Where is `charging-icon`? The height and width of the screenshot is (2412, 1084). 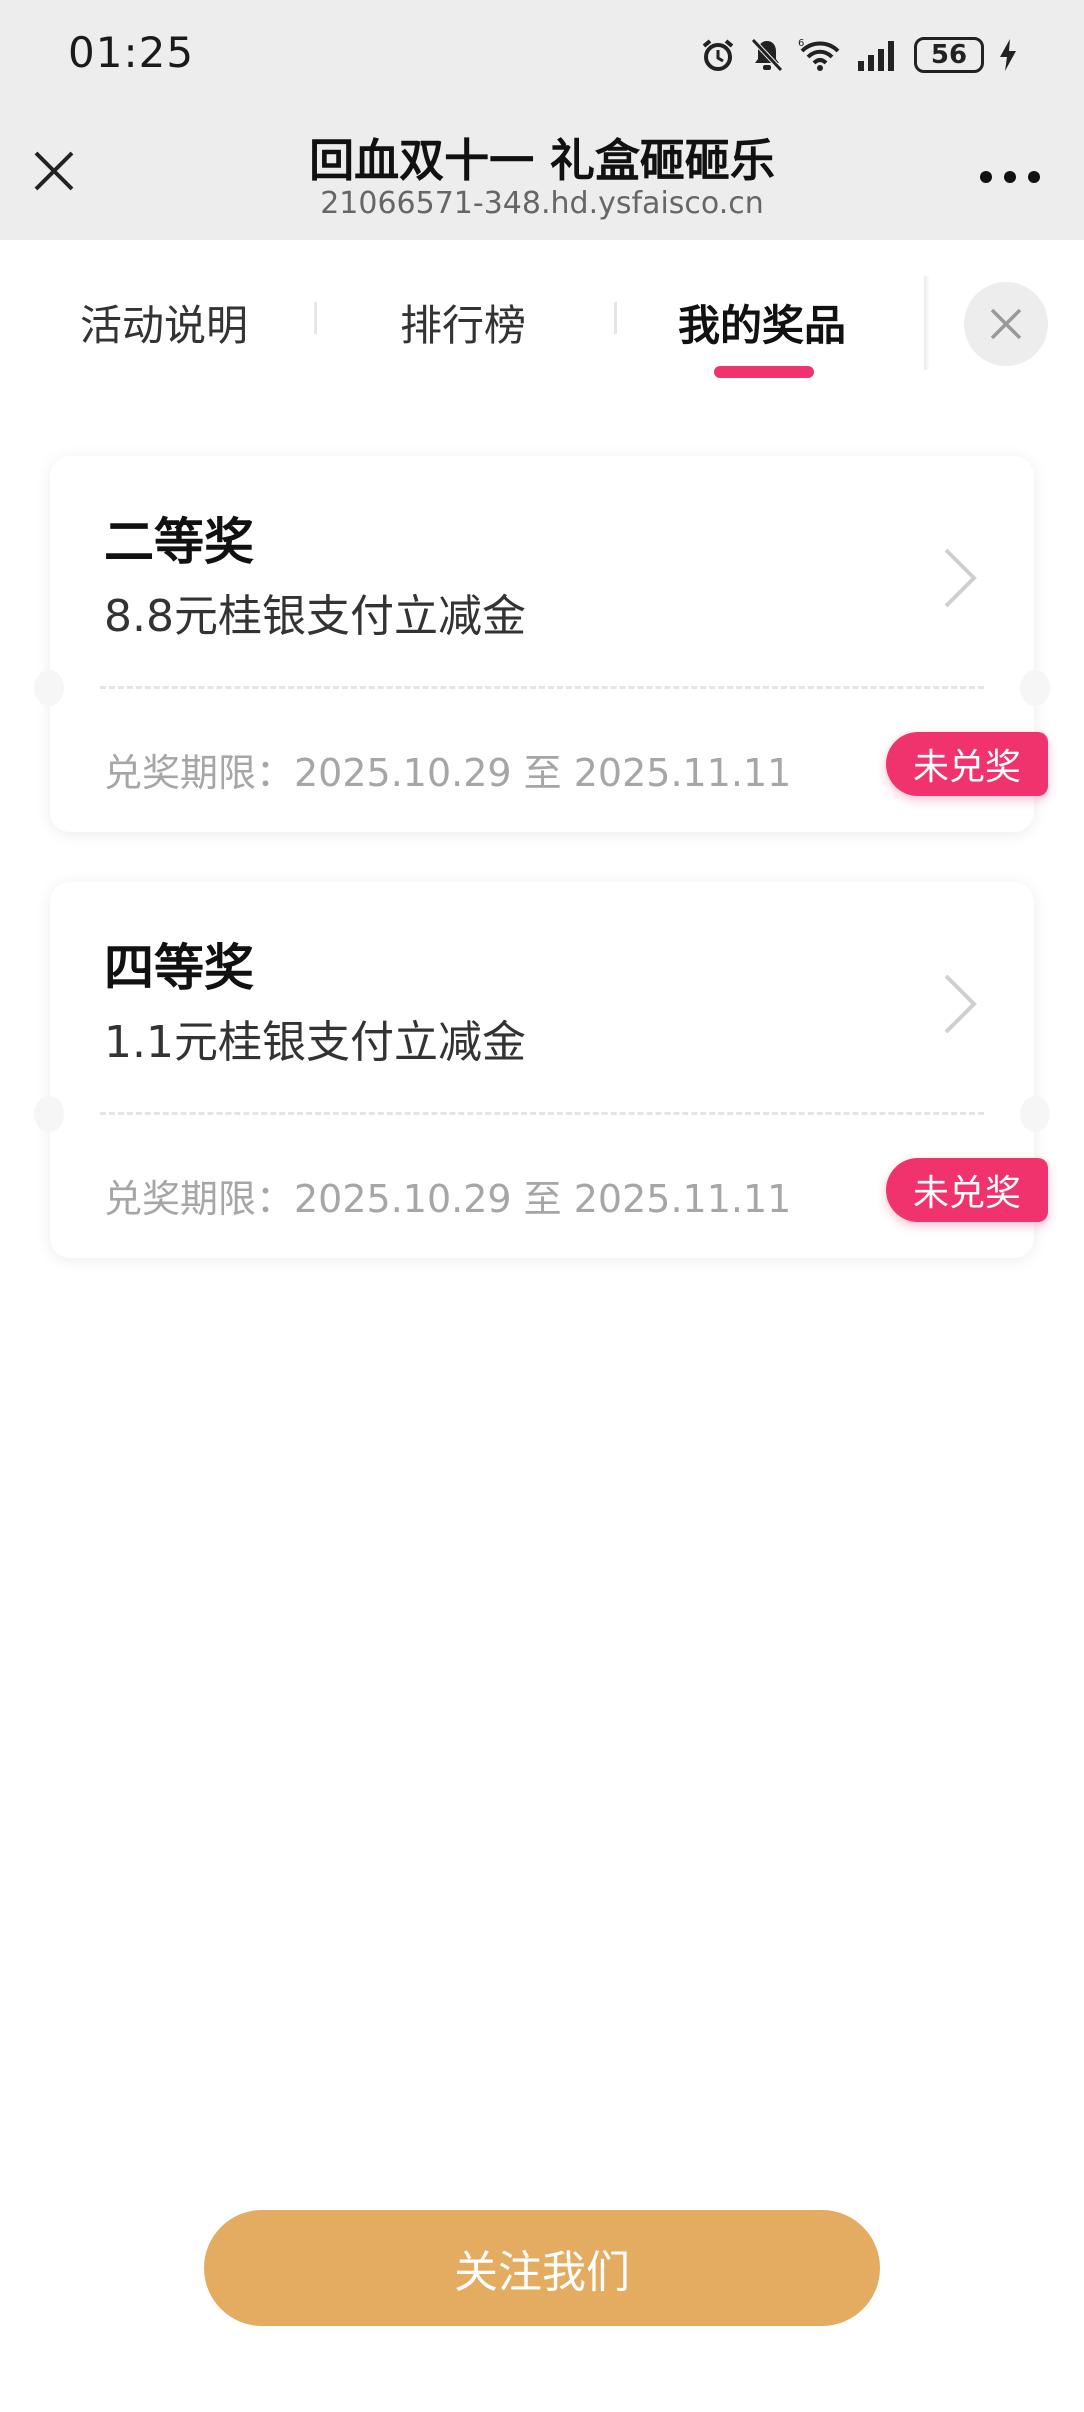
charging-icon is located at coordinates (1008, 55).